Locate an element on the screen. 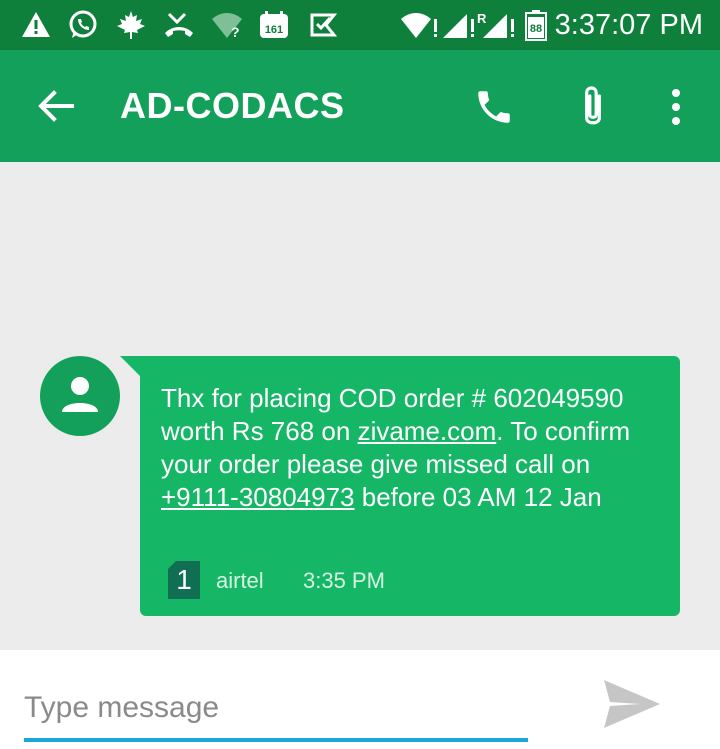 The height and width of the screenshot is (749, 720). signal-icon is located at coordinates (458, 26).